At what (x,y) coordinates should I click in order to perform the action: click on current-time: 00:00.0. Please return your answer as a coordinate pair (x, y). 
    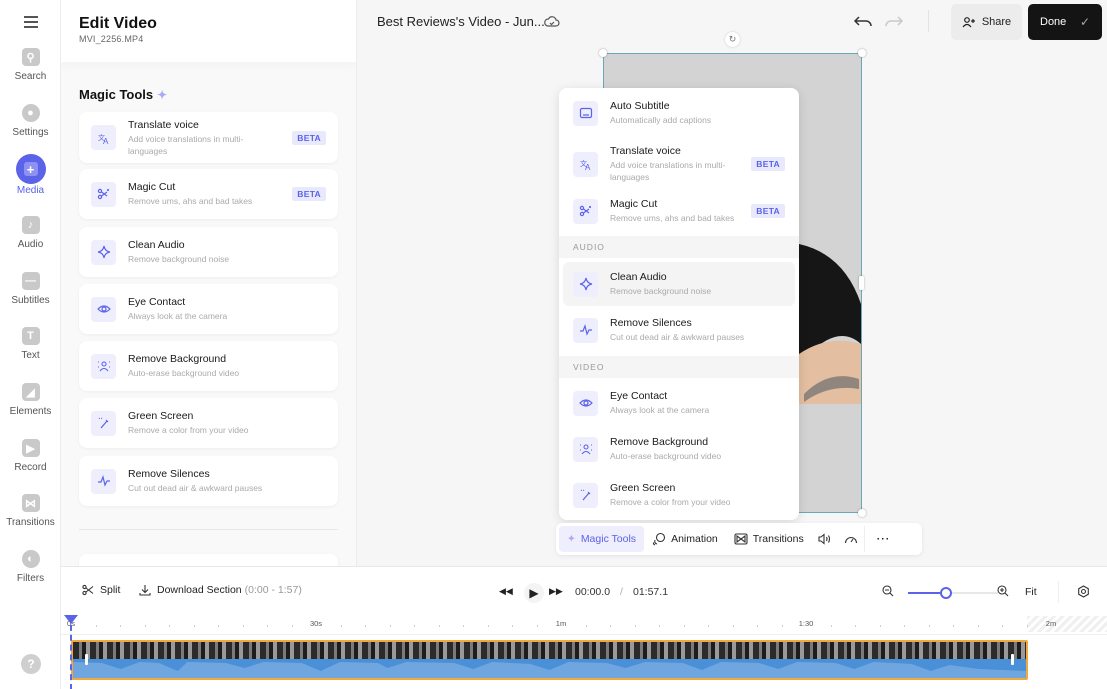
    Looking at the image, I should click on (593, 592).